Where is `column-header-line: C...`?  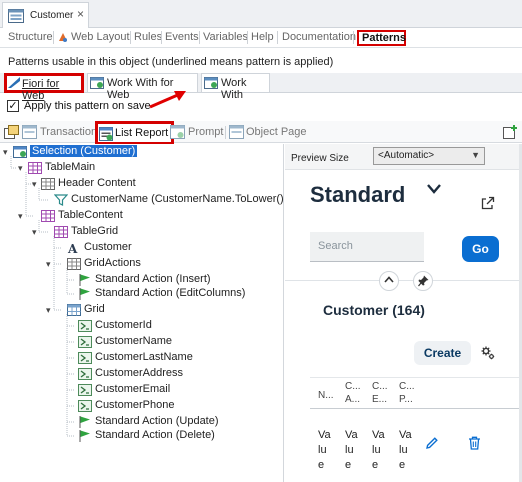 column-header-line: C... is located at coordinates (380, 386).